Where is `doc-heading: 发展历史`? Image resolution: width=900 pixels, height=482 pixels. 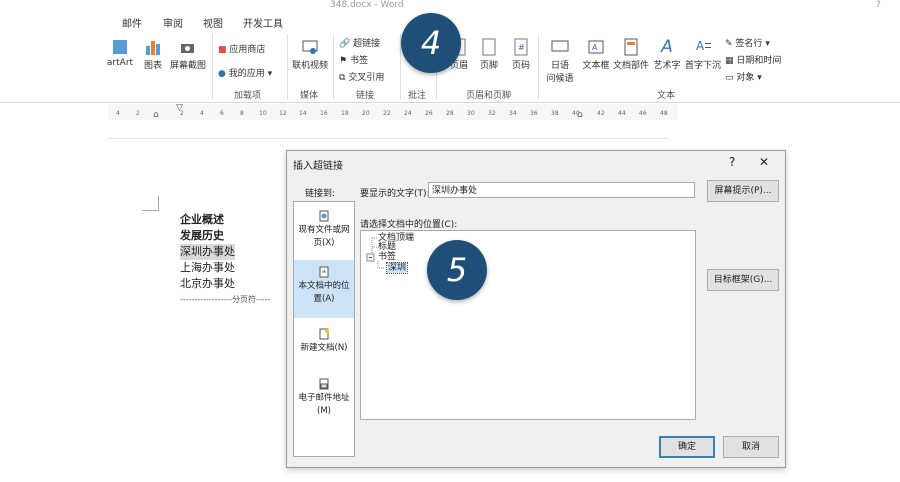
doc-heading: 发展历史 is located at coordinates (202, 236).